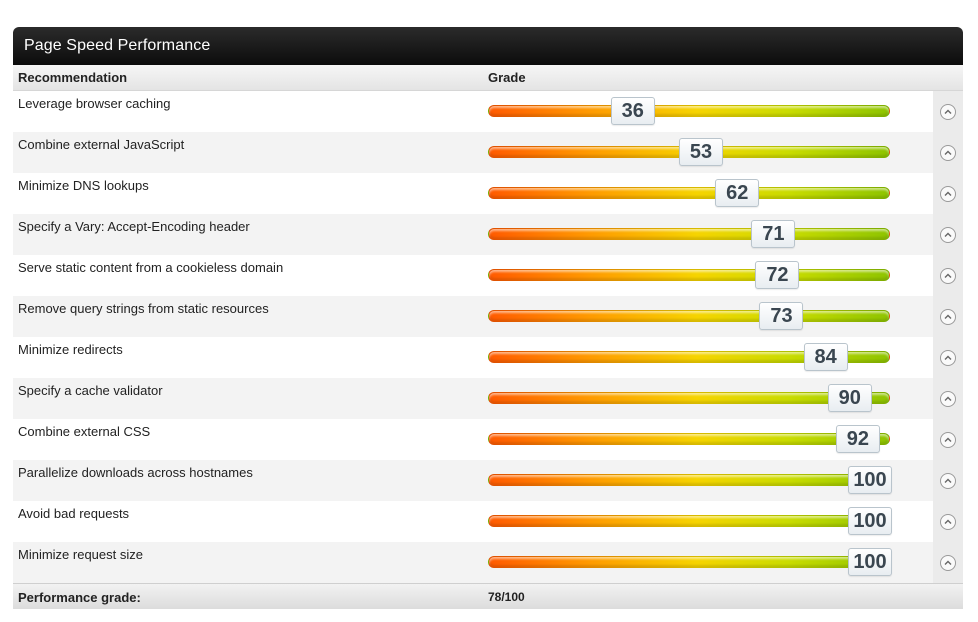 The image size is (978, 622). I want to click on table-row: Minimize request size 100, so click(488, 562).